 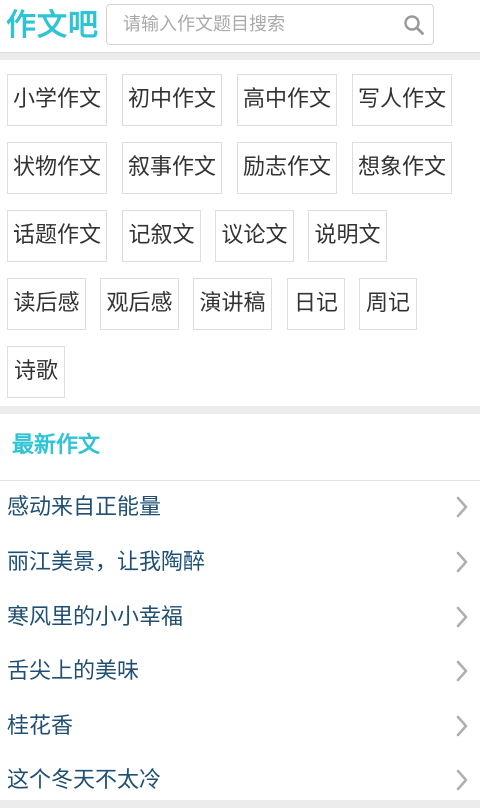 I want to click on search-icon, so click(x=414, y=25).